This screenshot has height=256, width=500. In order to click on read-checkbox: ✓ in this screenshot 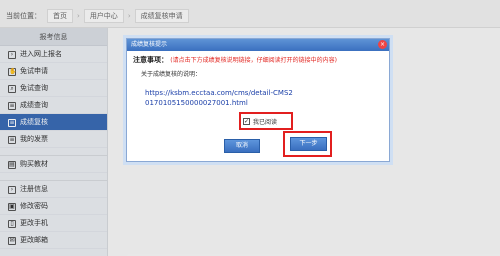, I will do `click(246, 121)`.